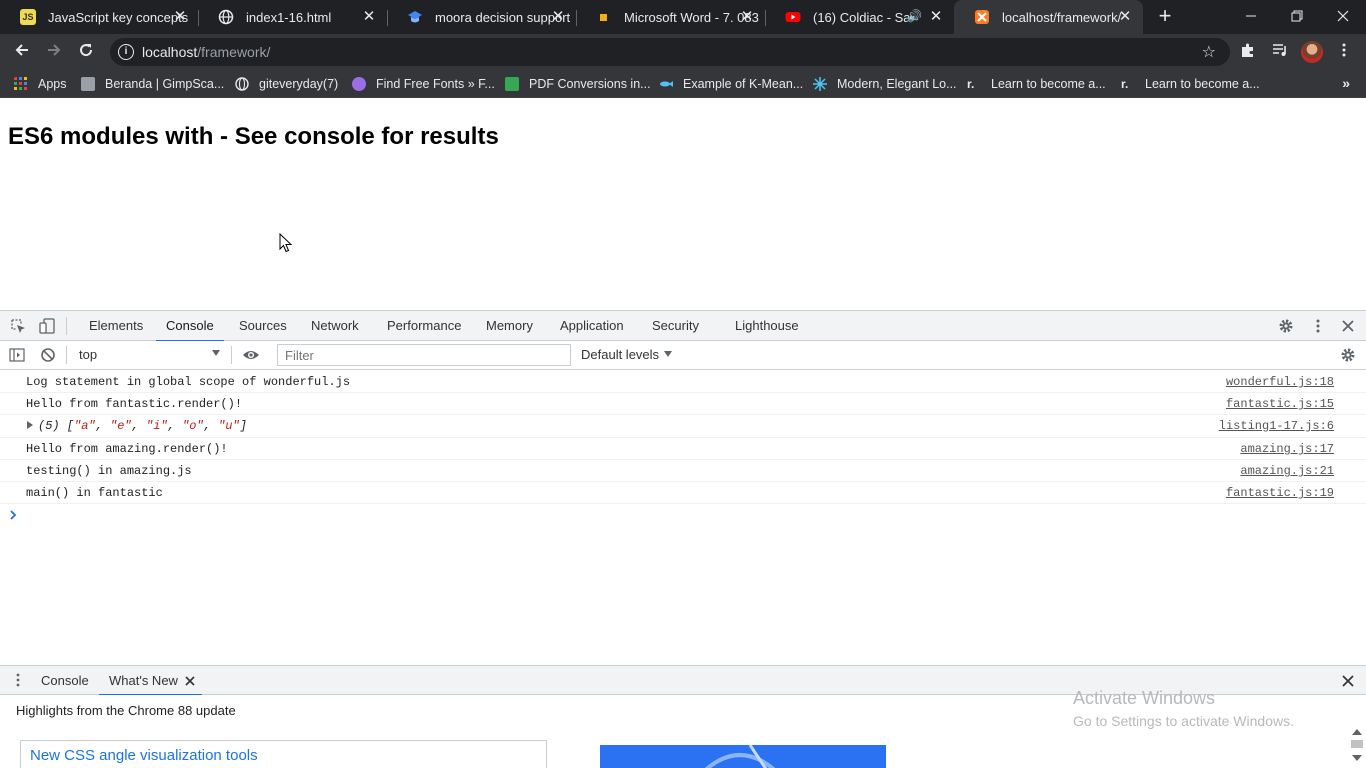 This screenshot has height=768, width=1366. Describe the element at coordinates (1346, 83) in the screenshot. I see `chevron-double-right-icon: »` at that location.